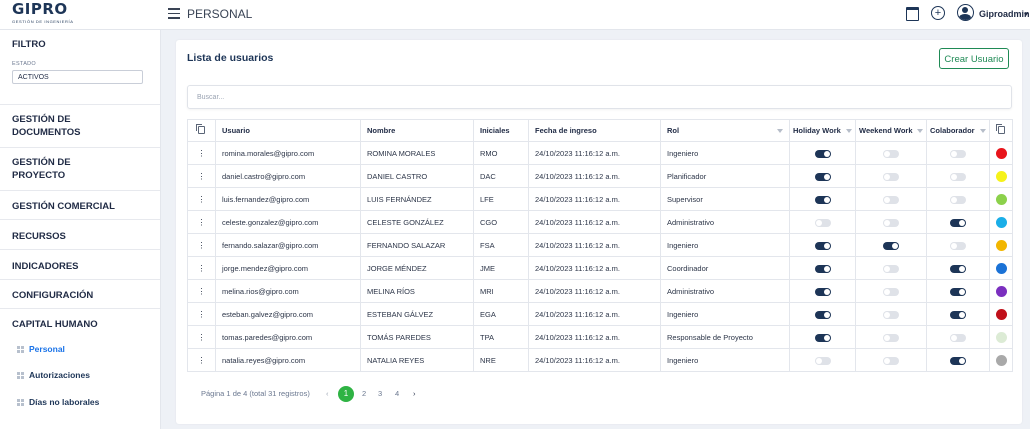  I want to click on sidebar-subitem-dias-no-laborales: Días no laborales, so click(58, 402).